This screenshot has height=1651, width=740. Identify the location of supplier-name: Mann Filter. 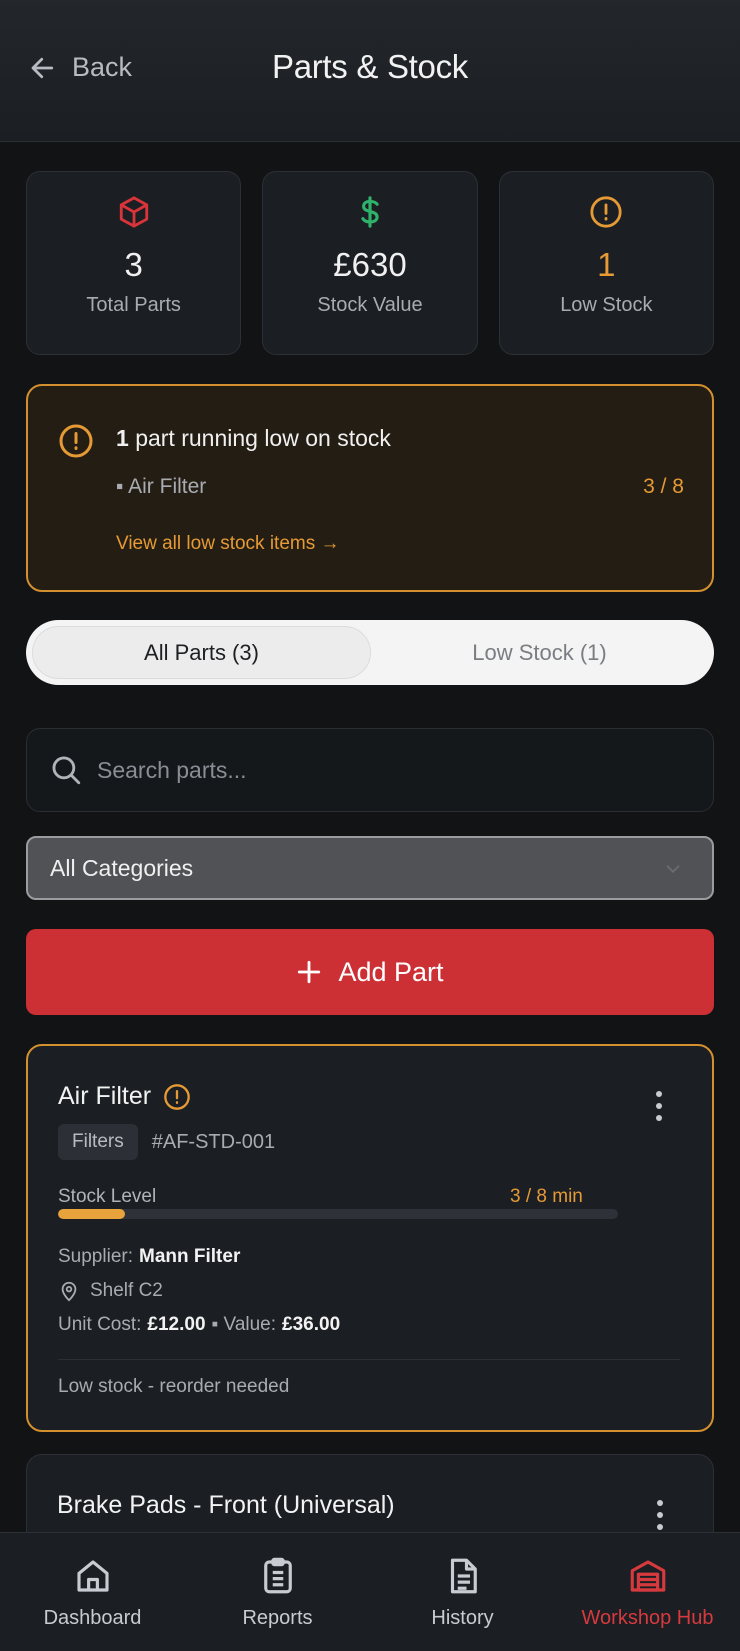
(190, 1256).